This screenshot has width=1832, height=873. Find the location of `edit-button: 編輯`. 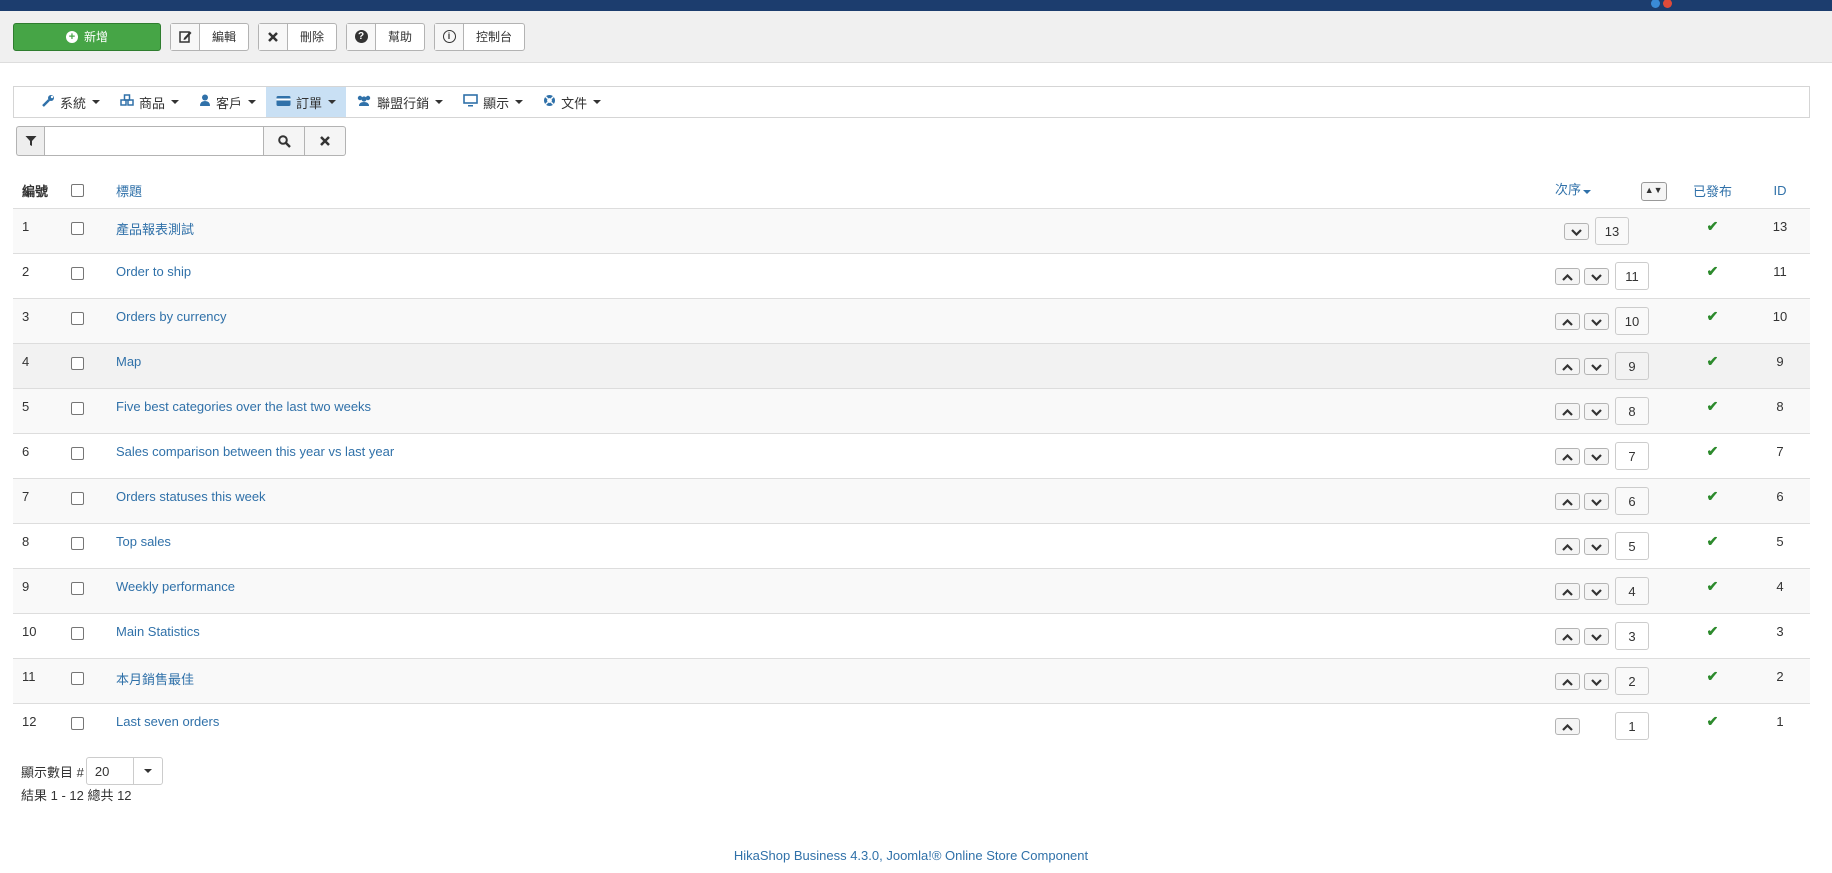

edit-button: 編輯 is located at coordinates (210, 36).